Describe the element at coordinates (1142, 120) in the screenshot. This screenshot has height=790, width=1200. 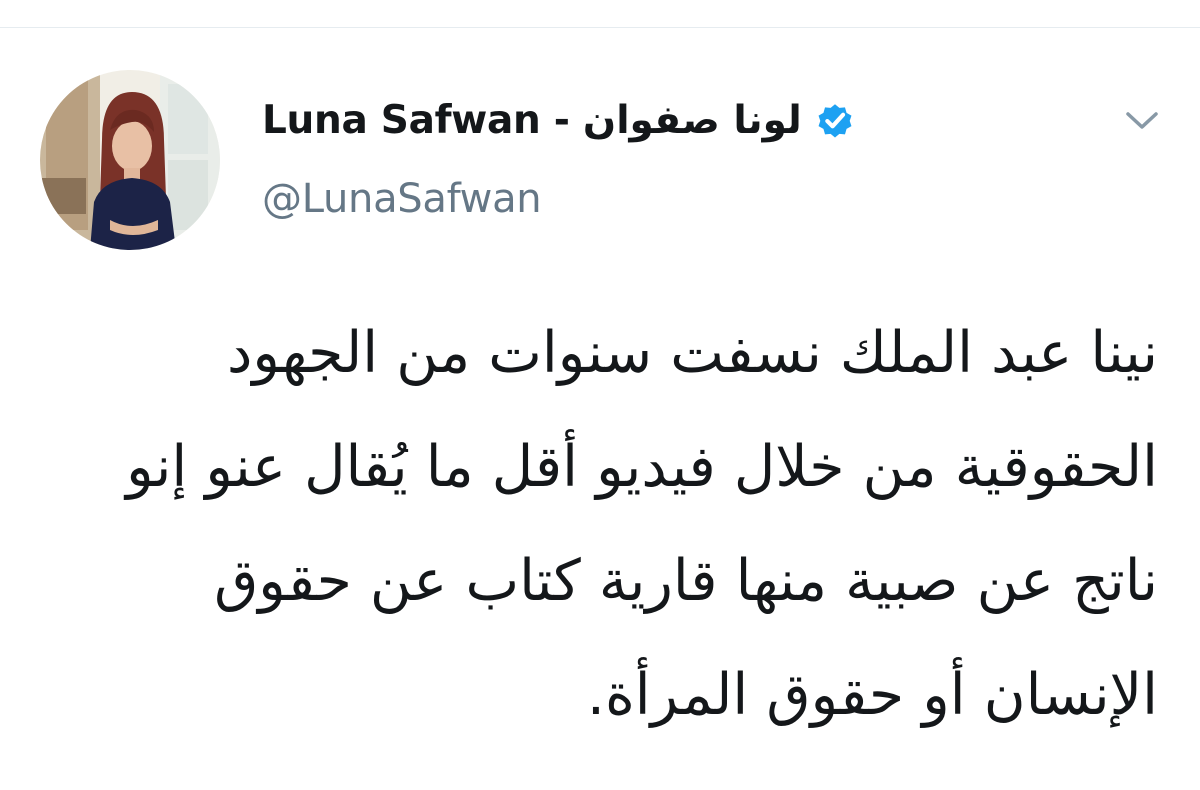
I see `chevron-down-icon` at that location.